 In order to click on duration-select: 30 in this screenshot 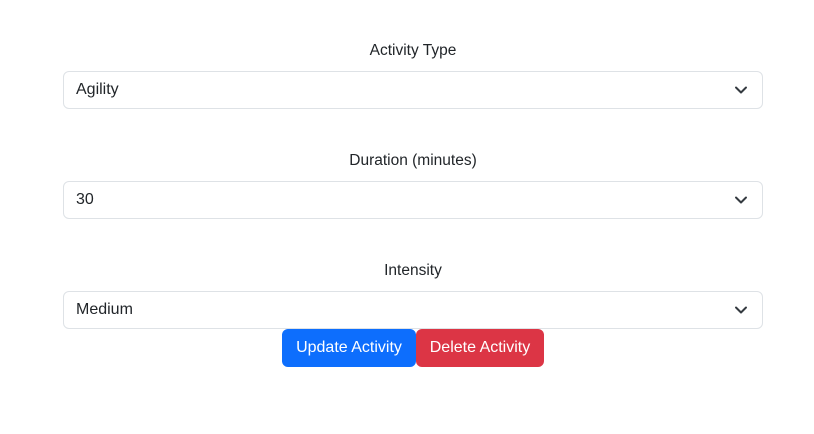, I will do `click(413, 200)`.